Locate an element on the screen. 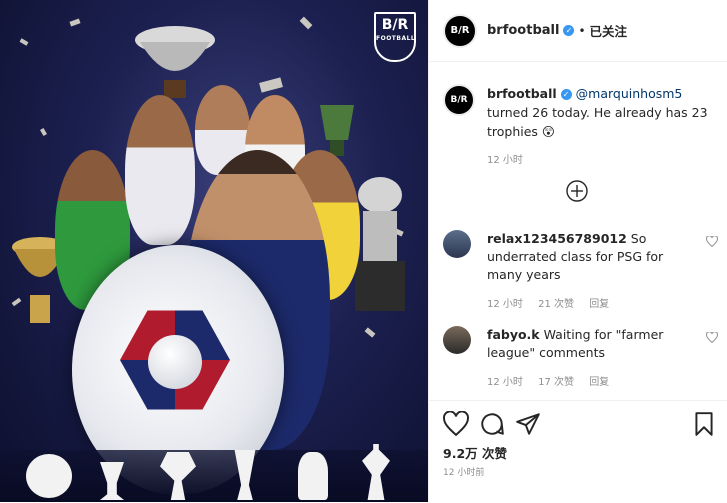 Image resolution: width=727 pixels, height=503 pixels. comment-likes: 17 次赞 is located at coordinates (556, 382).